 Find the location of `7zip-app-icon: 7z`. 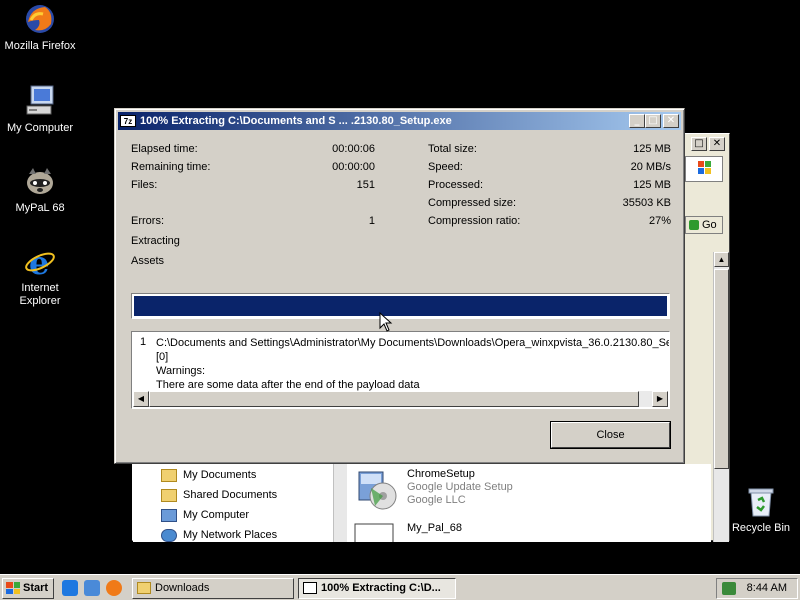

7zip-app-icon: 7z is located at coordinates (128, 121).